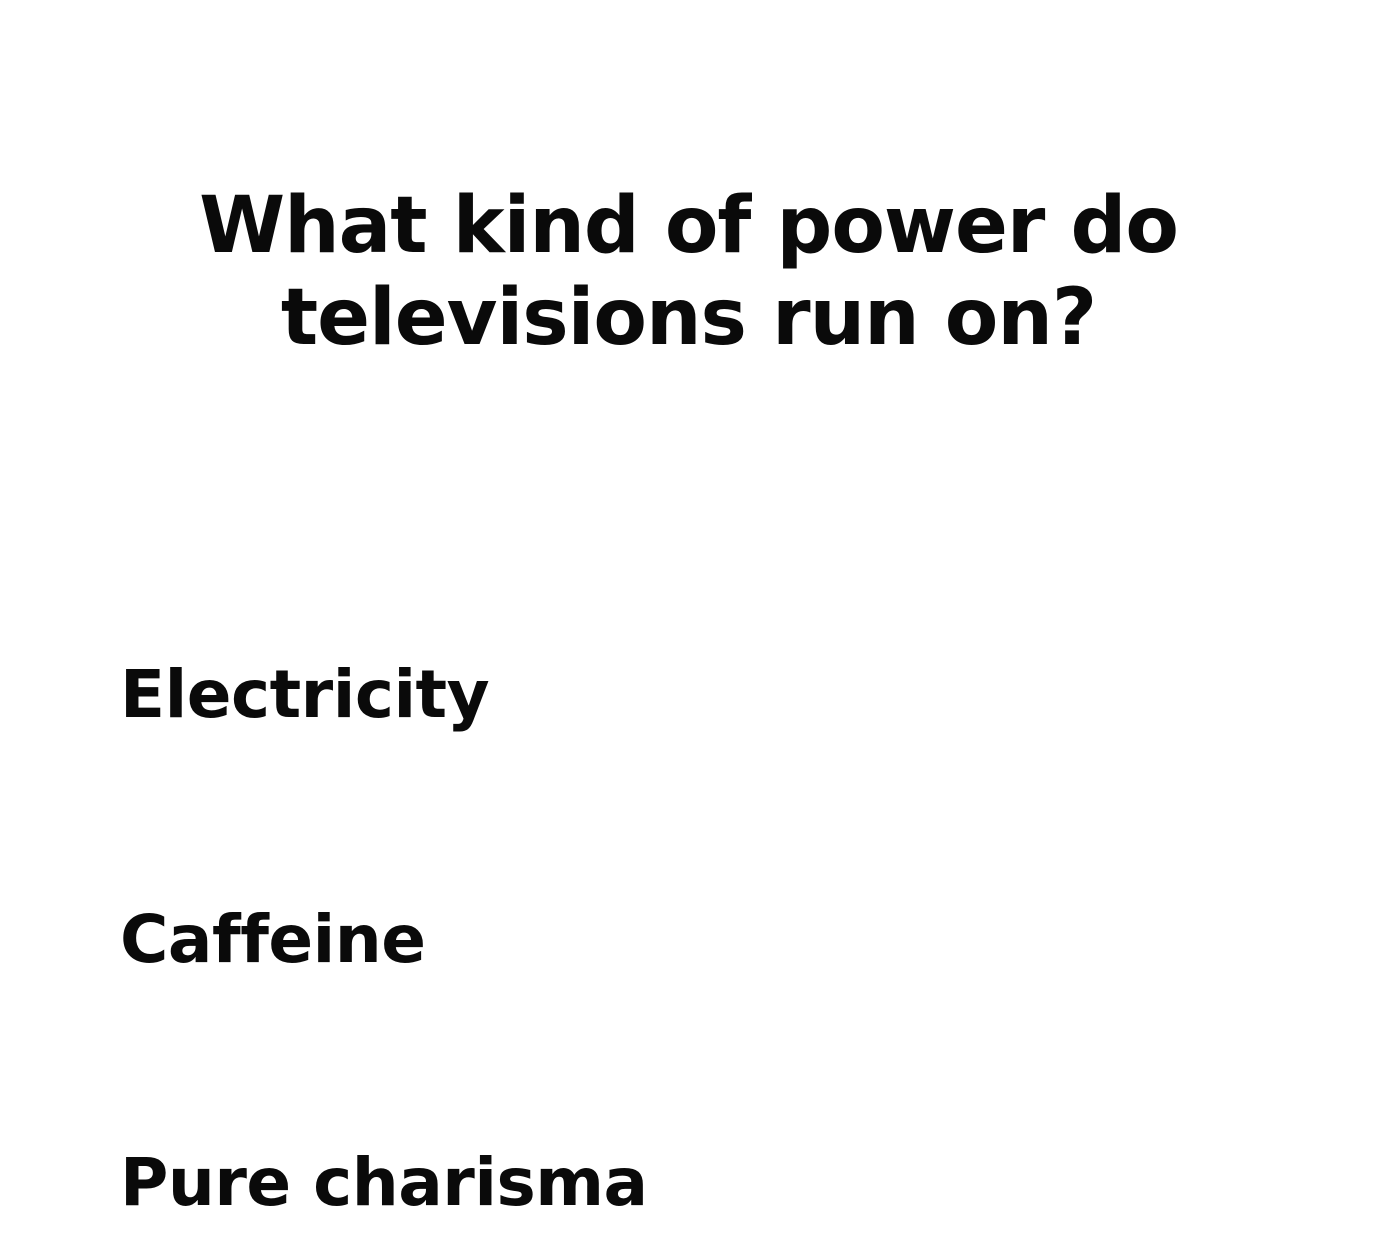 This screenshot has width=1377, height=1260. Describe the element at coordinates (273, 940) in the screenshot. I see `answer-option-caffeine: Caffeine` at that location.